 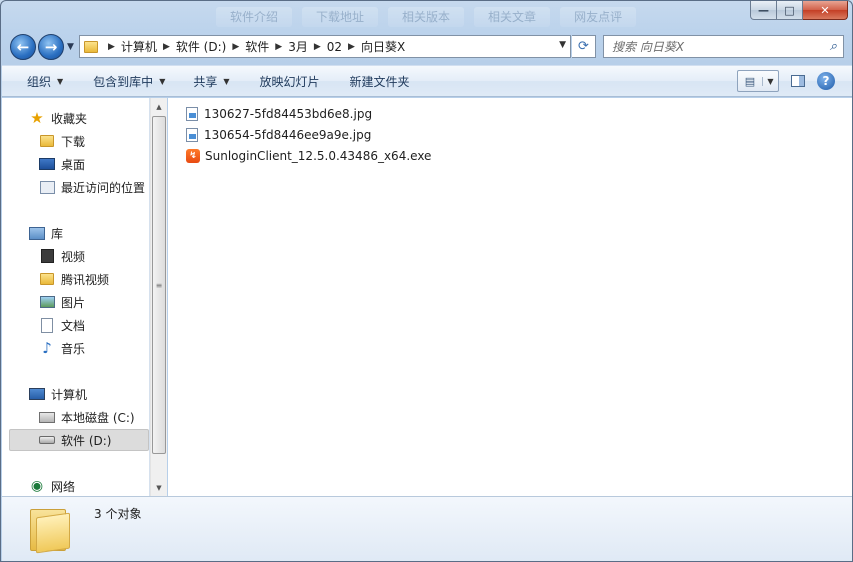 I want to click on organize-button: 组织 ▼, so click(x=45, y=81).